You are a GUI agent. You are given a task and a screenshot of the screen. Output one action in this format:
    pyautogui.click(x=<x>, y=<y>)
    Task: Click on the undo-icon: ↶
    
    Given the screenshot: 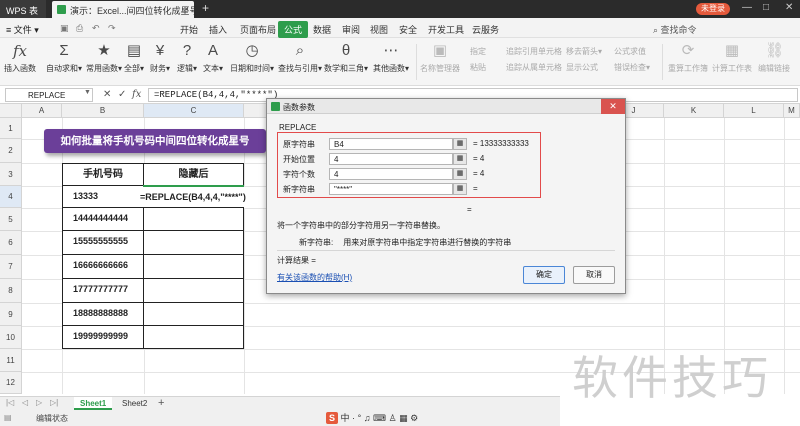 What is the action you would take?
    pyautogui.click(x=96, y=28)
    